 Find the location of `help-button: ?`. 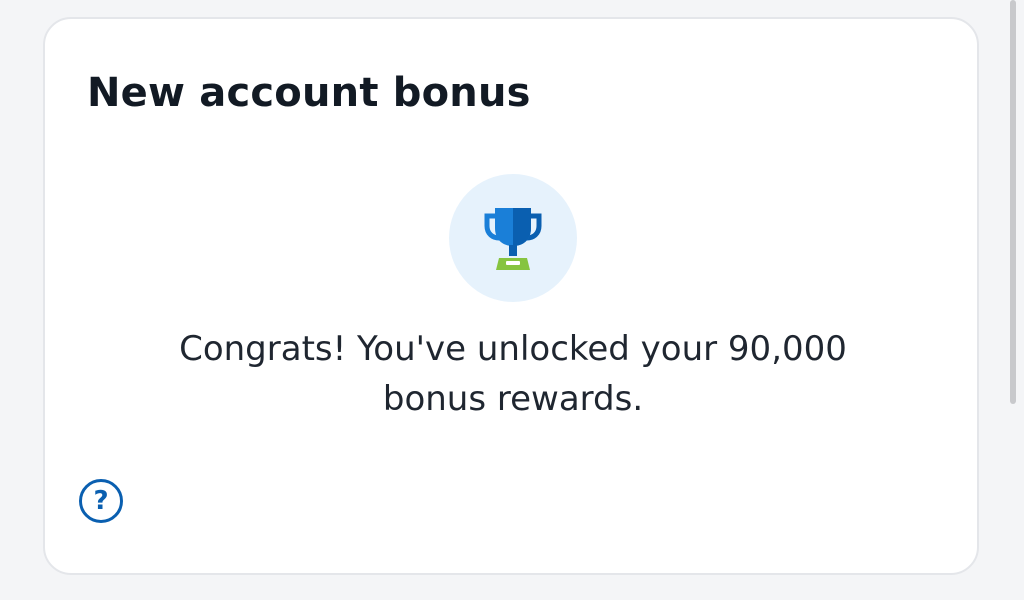

help-button: ? is located at coordinates (101, 501).